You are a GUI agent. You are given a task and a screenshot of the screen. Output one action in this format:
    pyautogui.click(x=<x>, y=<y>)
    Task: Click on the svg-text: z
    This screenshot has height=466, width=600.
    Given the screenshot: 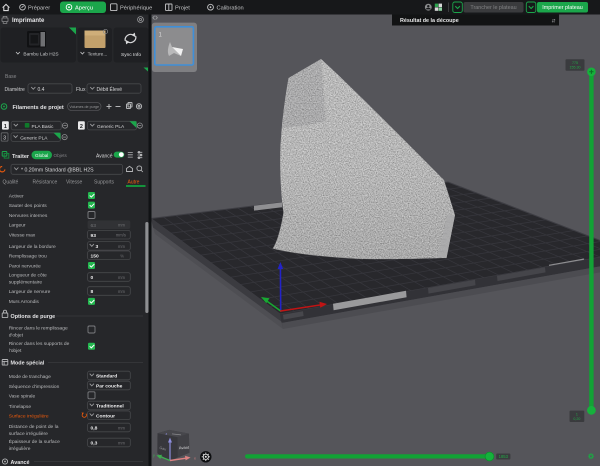 What is the action you would take?
    pyautogui.click(x=167, y=434)
    